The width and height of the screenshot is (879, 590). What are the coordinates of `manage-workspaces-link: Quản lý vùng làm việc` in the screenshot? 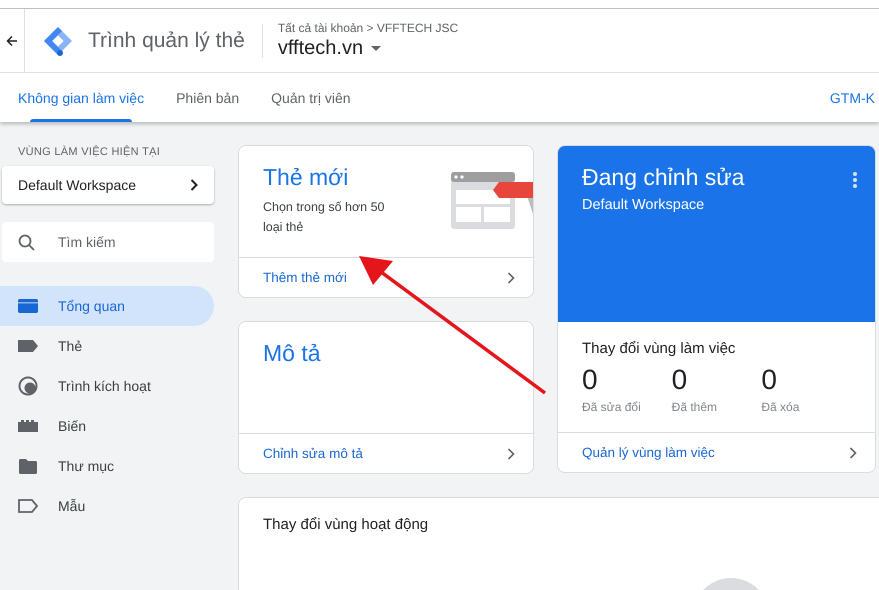 It's located at (716, 452).